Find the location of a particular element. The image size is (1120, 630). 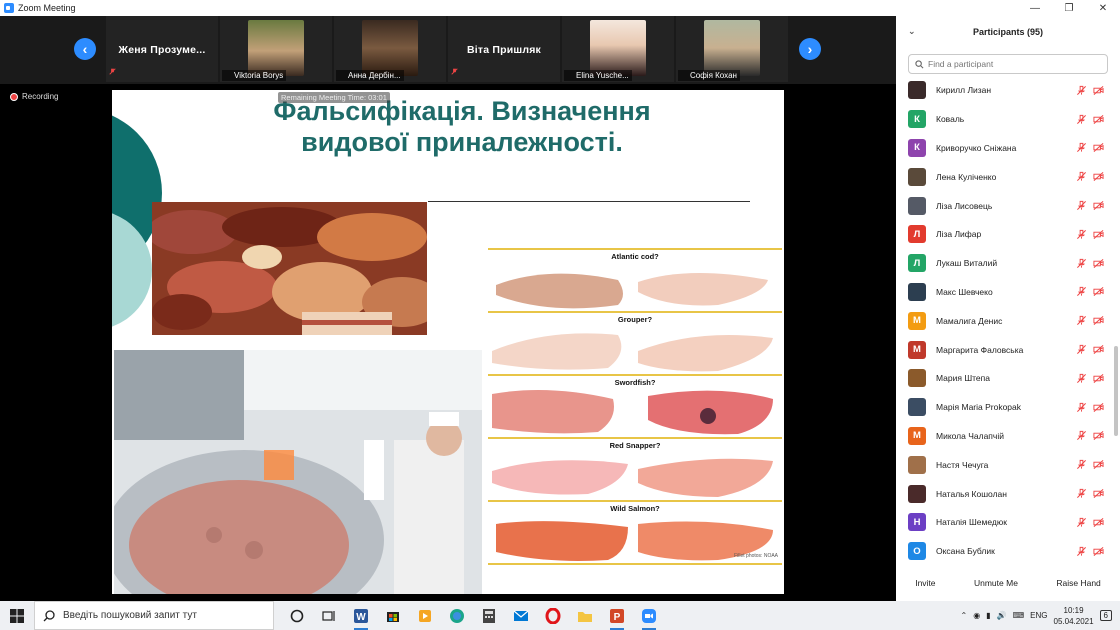

edge-icon is located at coordinates (457, 616).